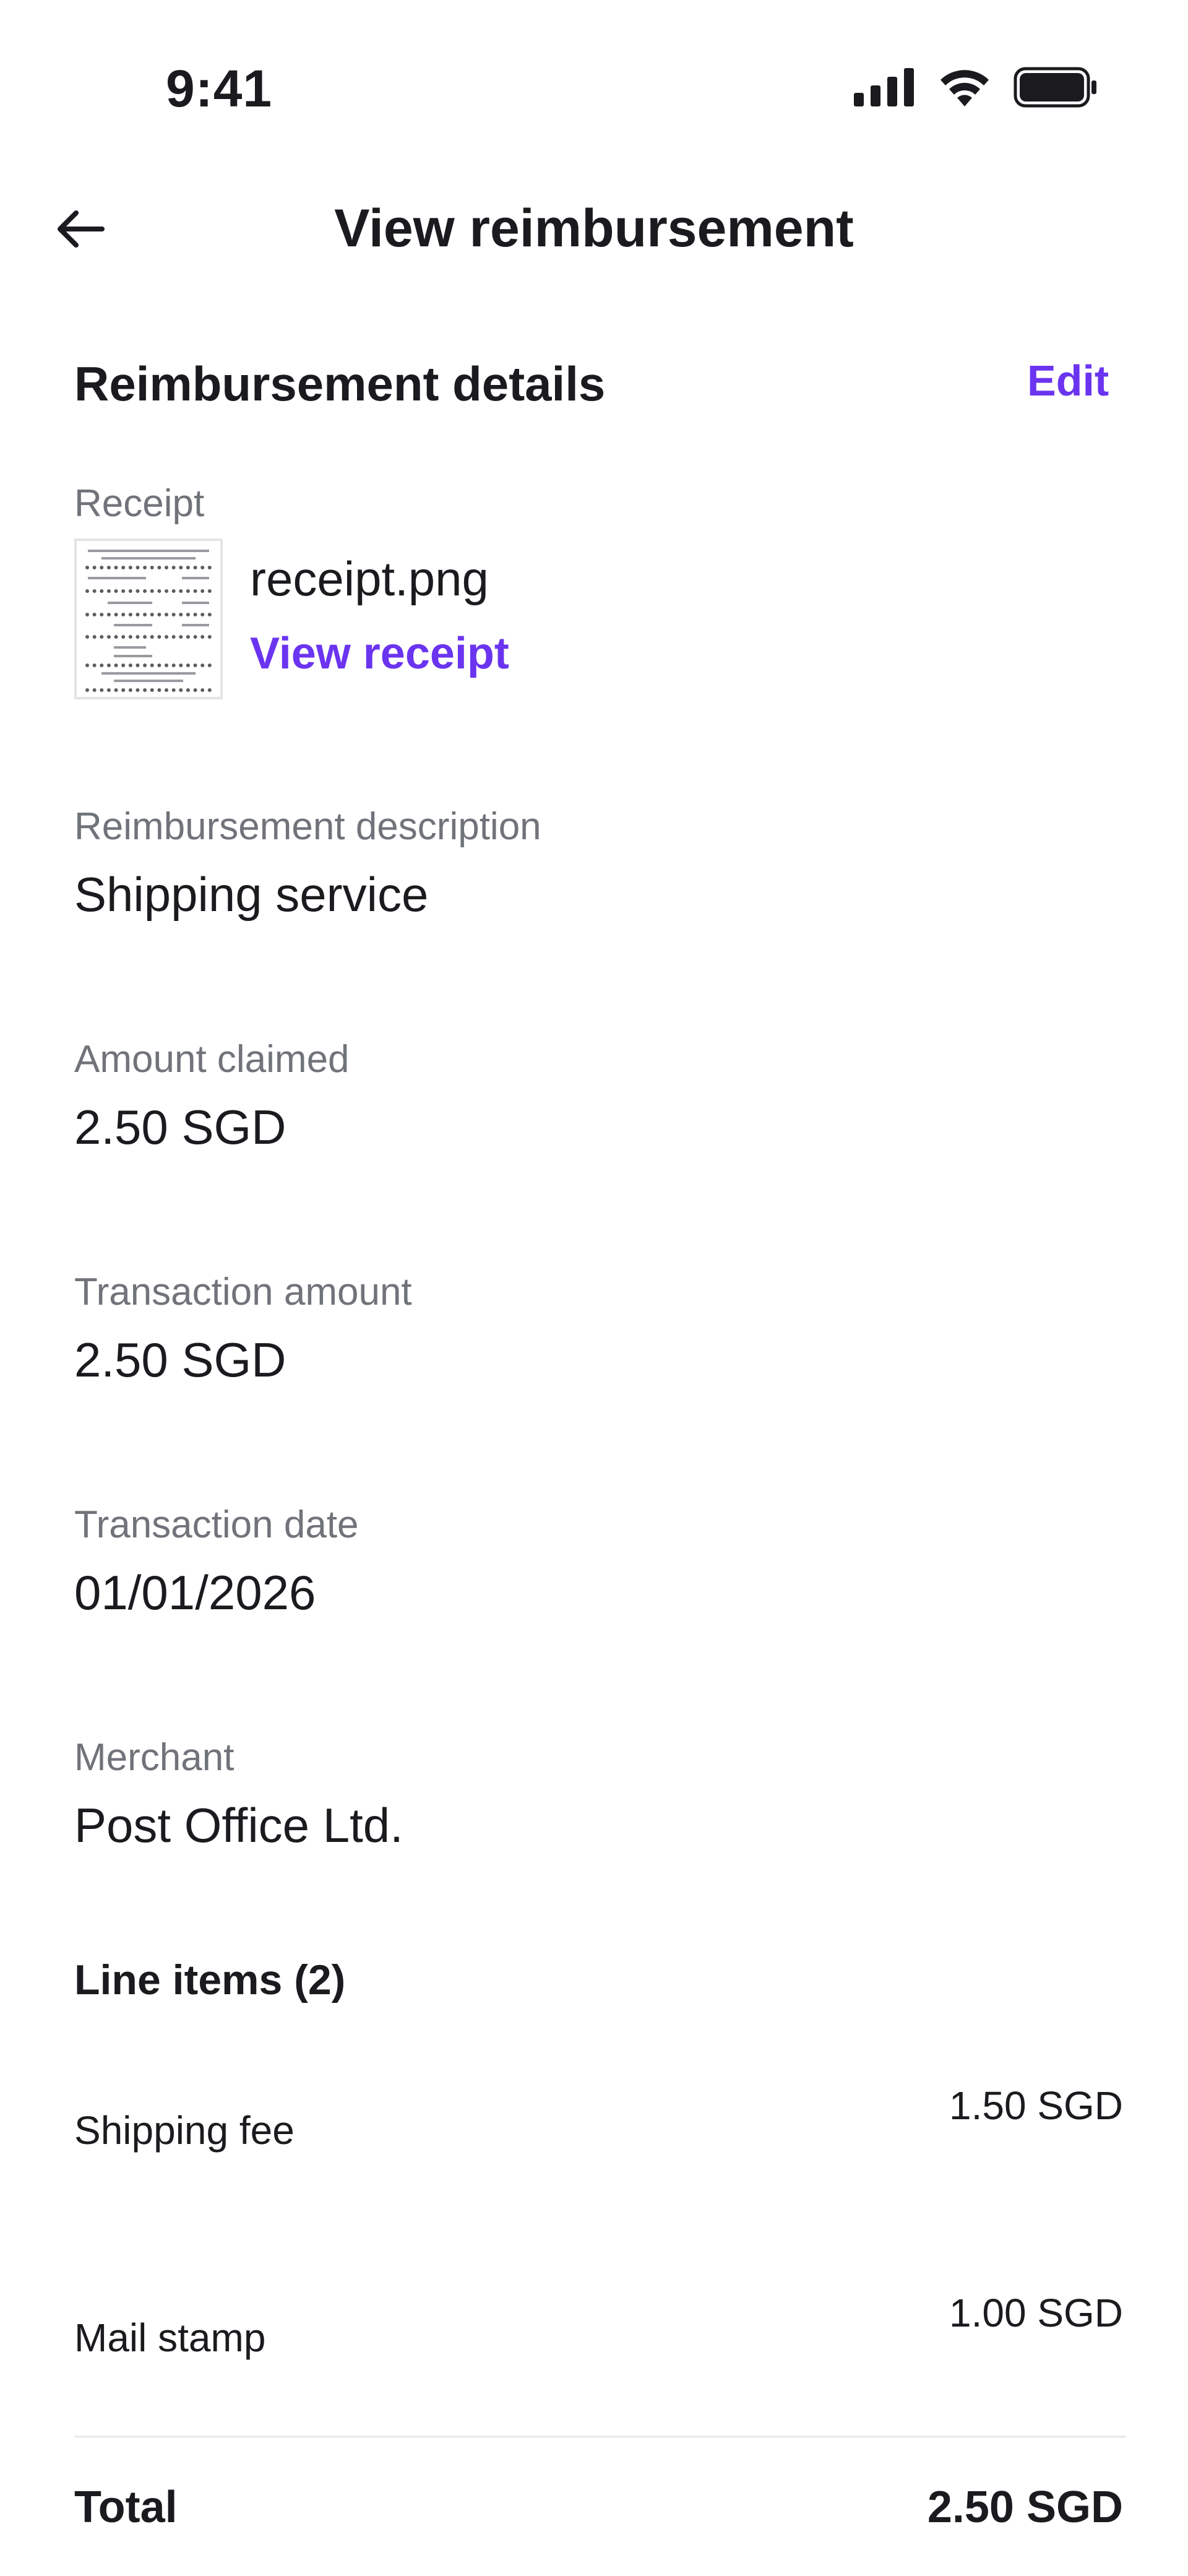 The width and height of the screenshot is (1188, 2576). I want to click on section-title: Reimbursement details, so click(340, 384).